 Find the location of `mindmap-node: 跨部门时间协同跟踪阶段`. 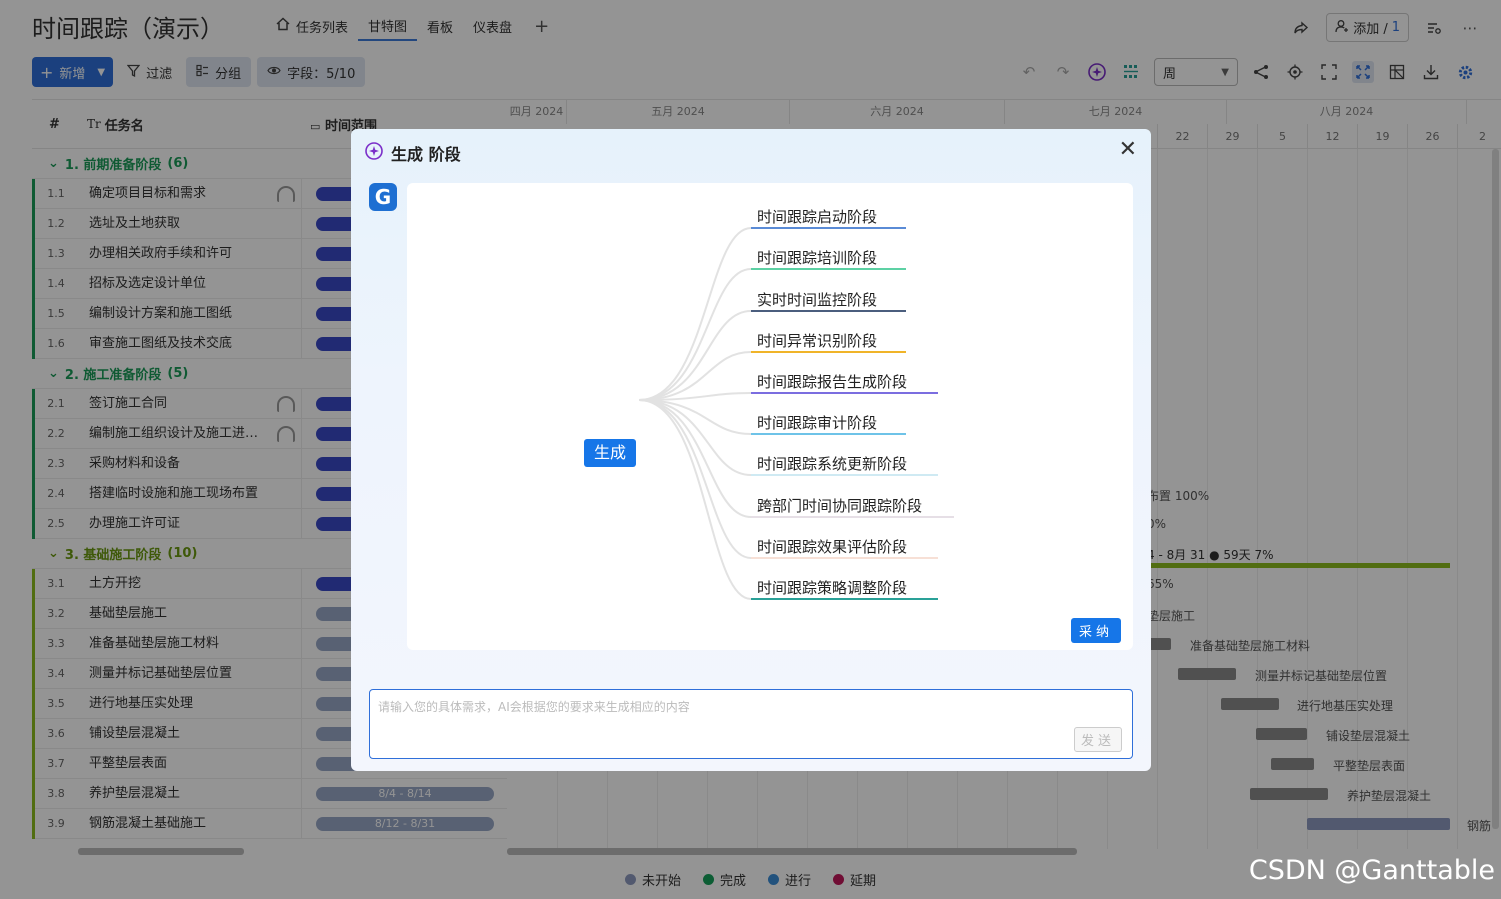

mindmap-node: 跨部门时间协同跟踪阶段 is located at coordinates (839, 505).